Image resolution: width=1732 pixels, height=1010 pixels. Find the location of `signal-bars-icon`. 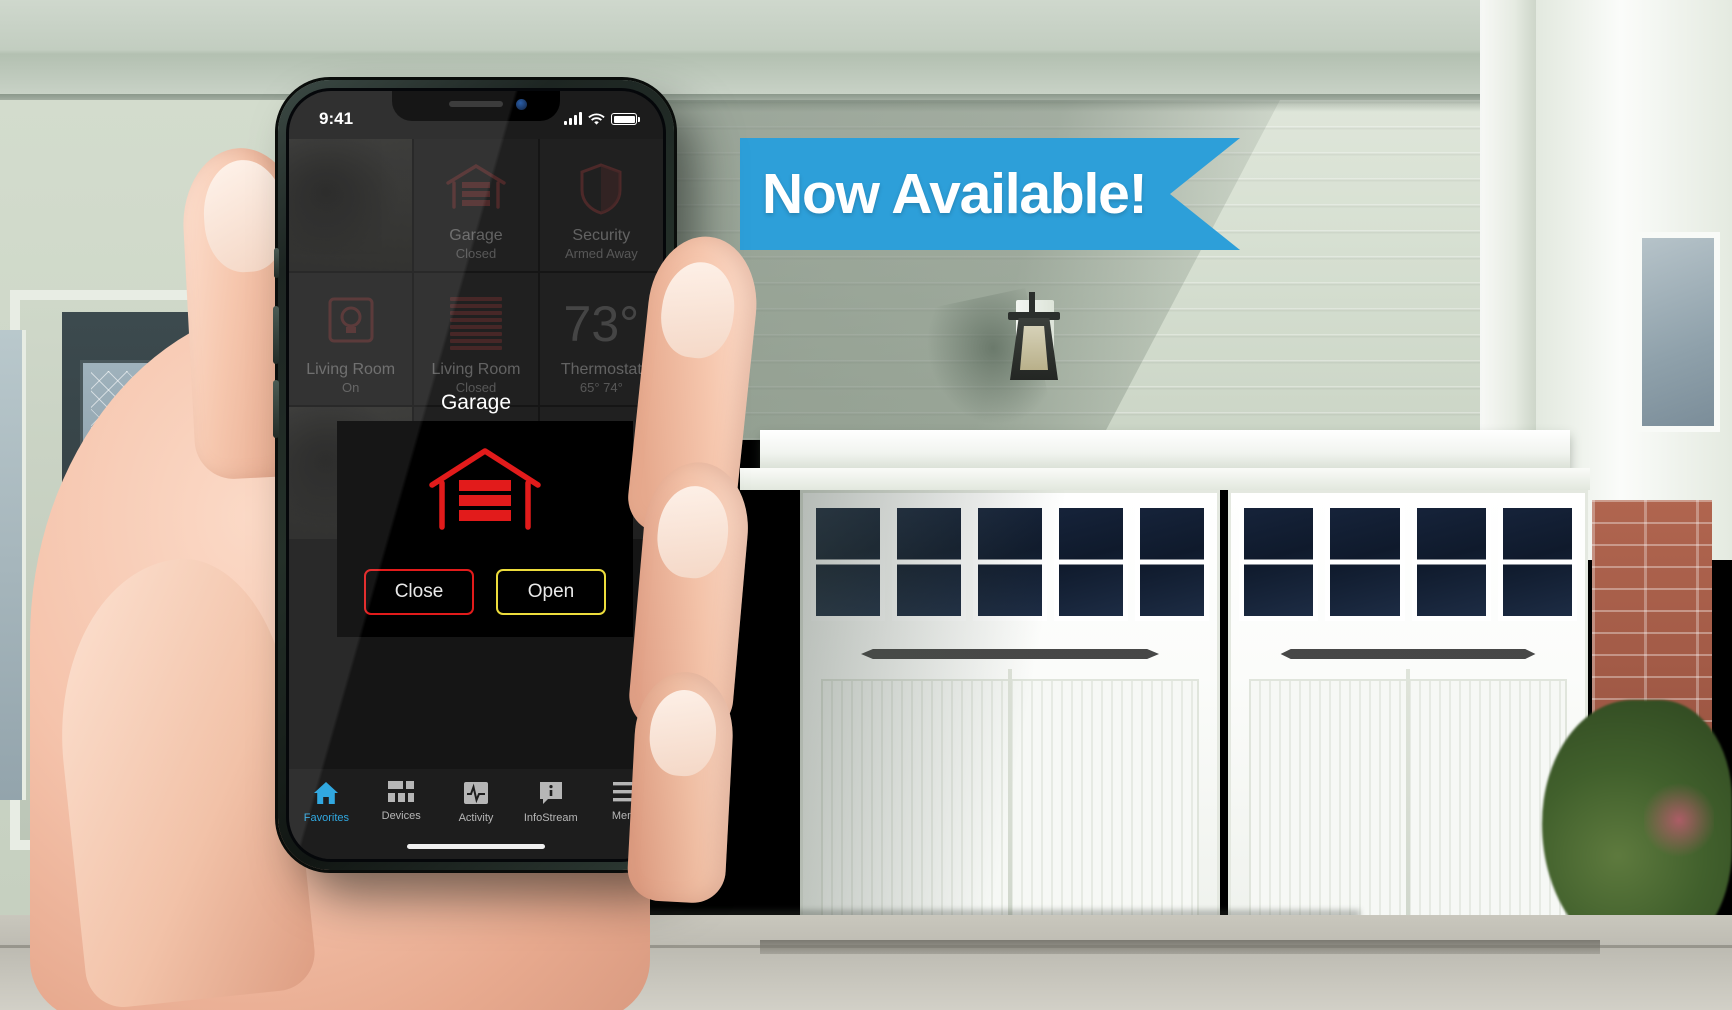

signal-bars-icon is located at coordinates (573, 118).